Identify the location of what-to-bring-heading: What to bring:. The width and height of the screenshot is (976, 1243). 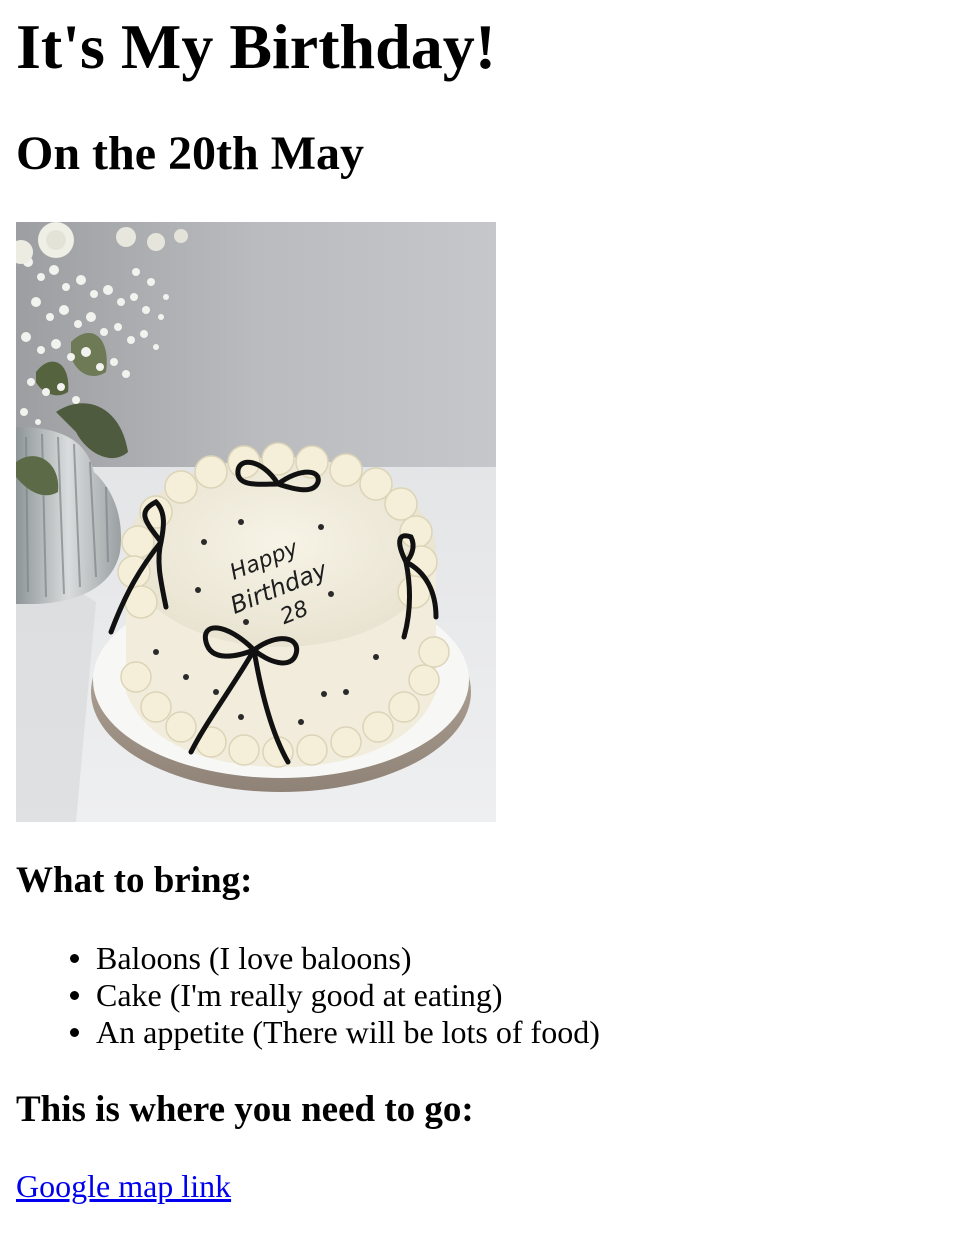
(134, 880).